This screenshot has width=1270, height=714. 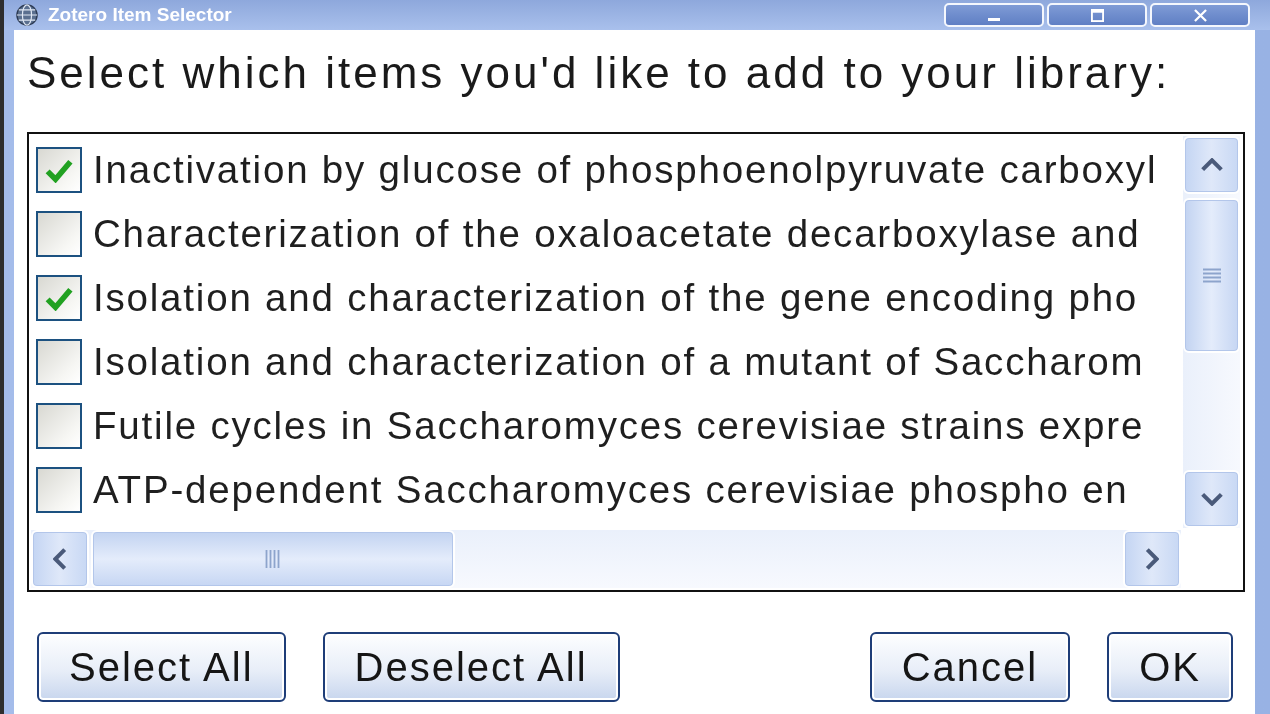 I want to click on item-title: Futile cycles in Saccharomyces cerevisiae strains expre, so click(x=619, y=426).